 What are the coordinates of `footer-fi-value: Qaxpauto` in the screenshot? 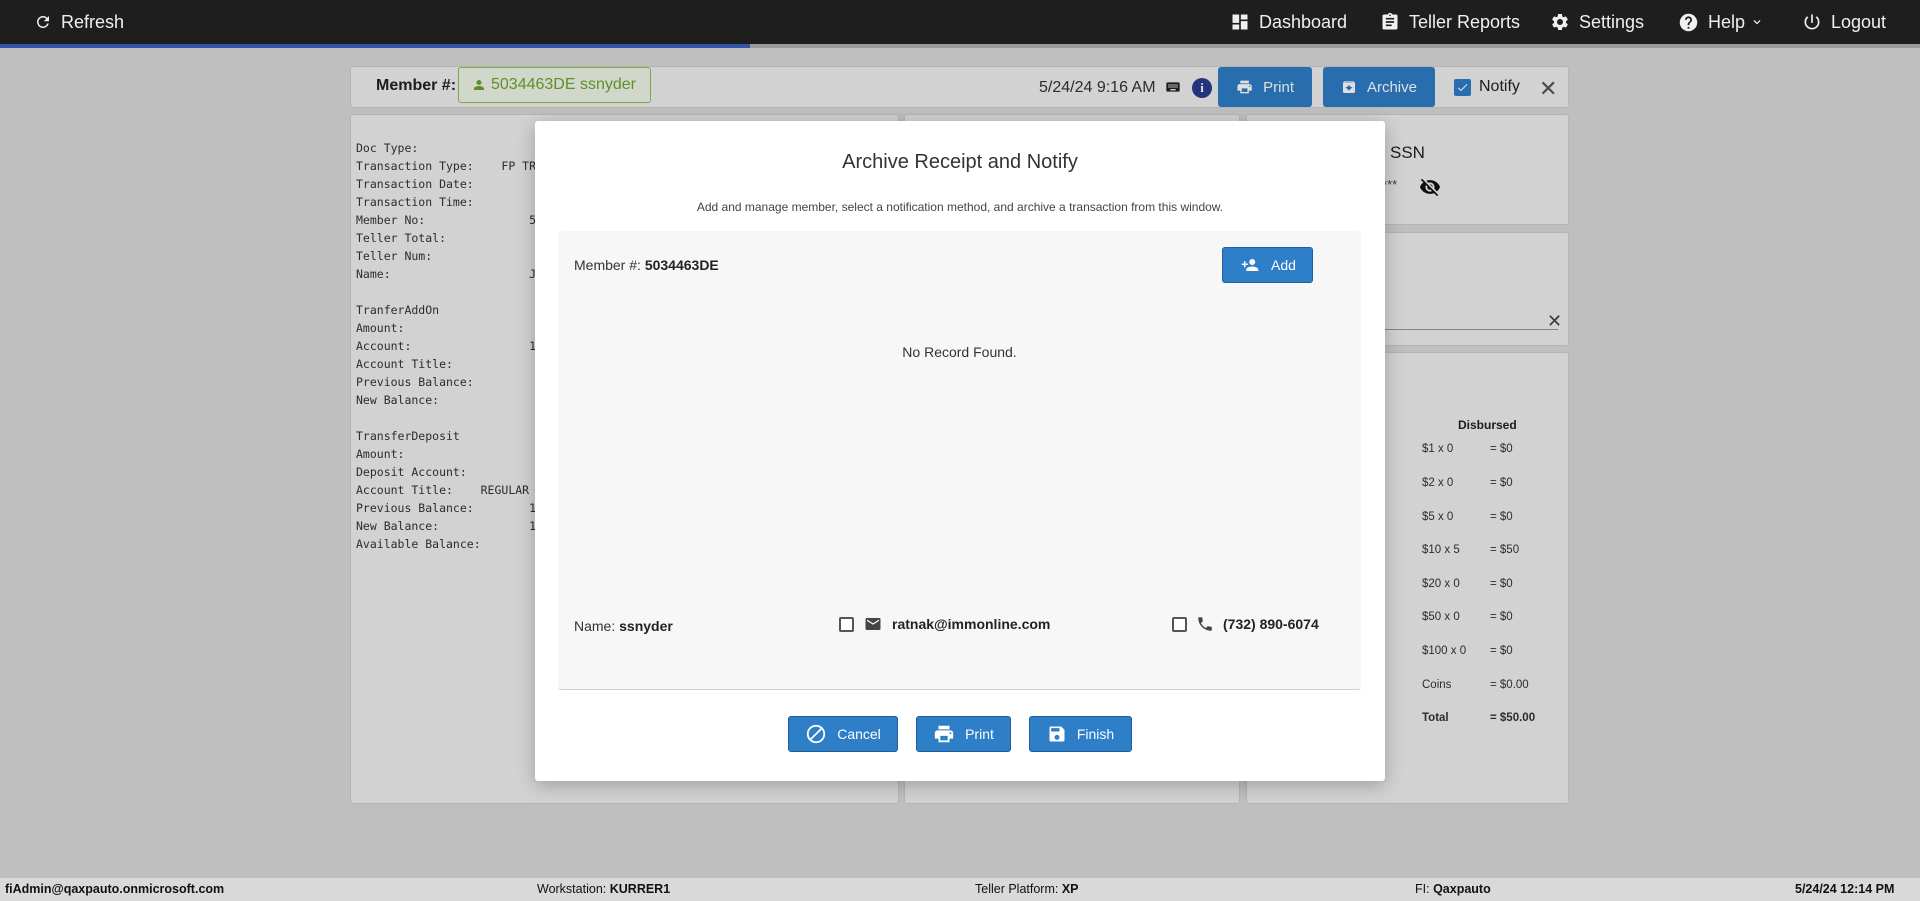 It's located at (1462, 889).